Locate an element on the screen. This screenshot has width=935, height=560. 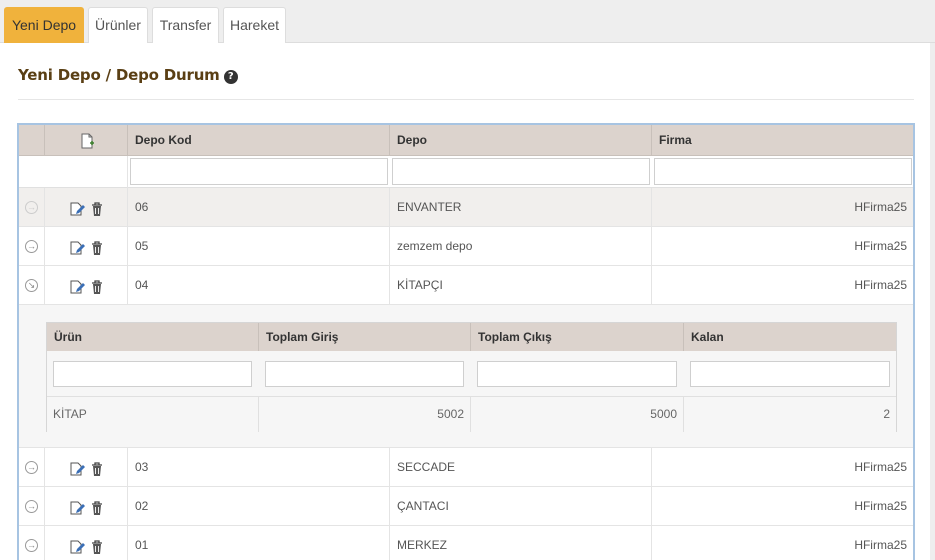
tab-yeni-depo: Yeni Depo is located at coordinates (44, 25).